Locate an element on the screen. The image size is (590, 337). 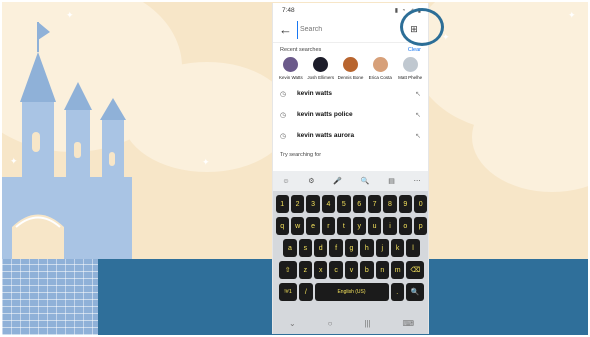
recent-person: Dennis Bone is located at coordinates (351, 68).